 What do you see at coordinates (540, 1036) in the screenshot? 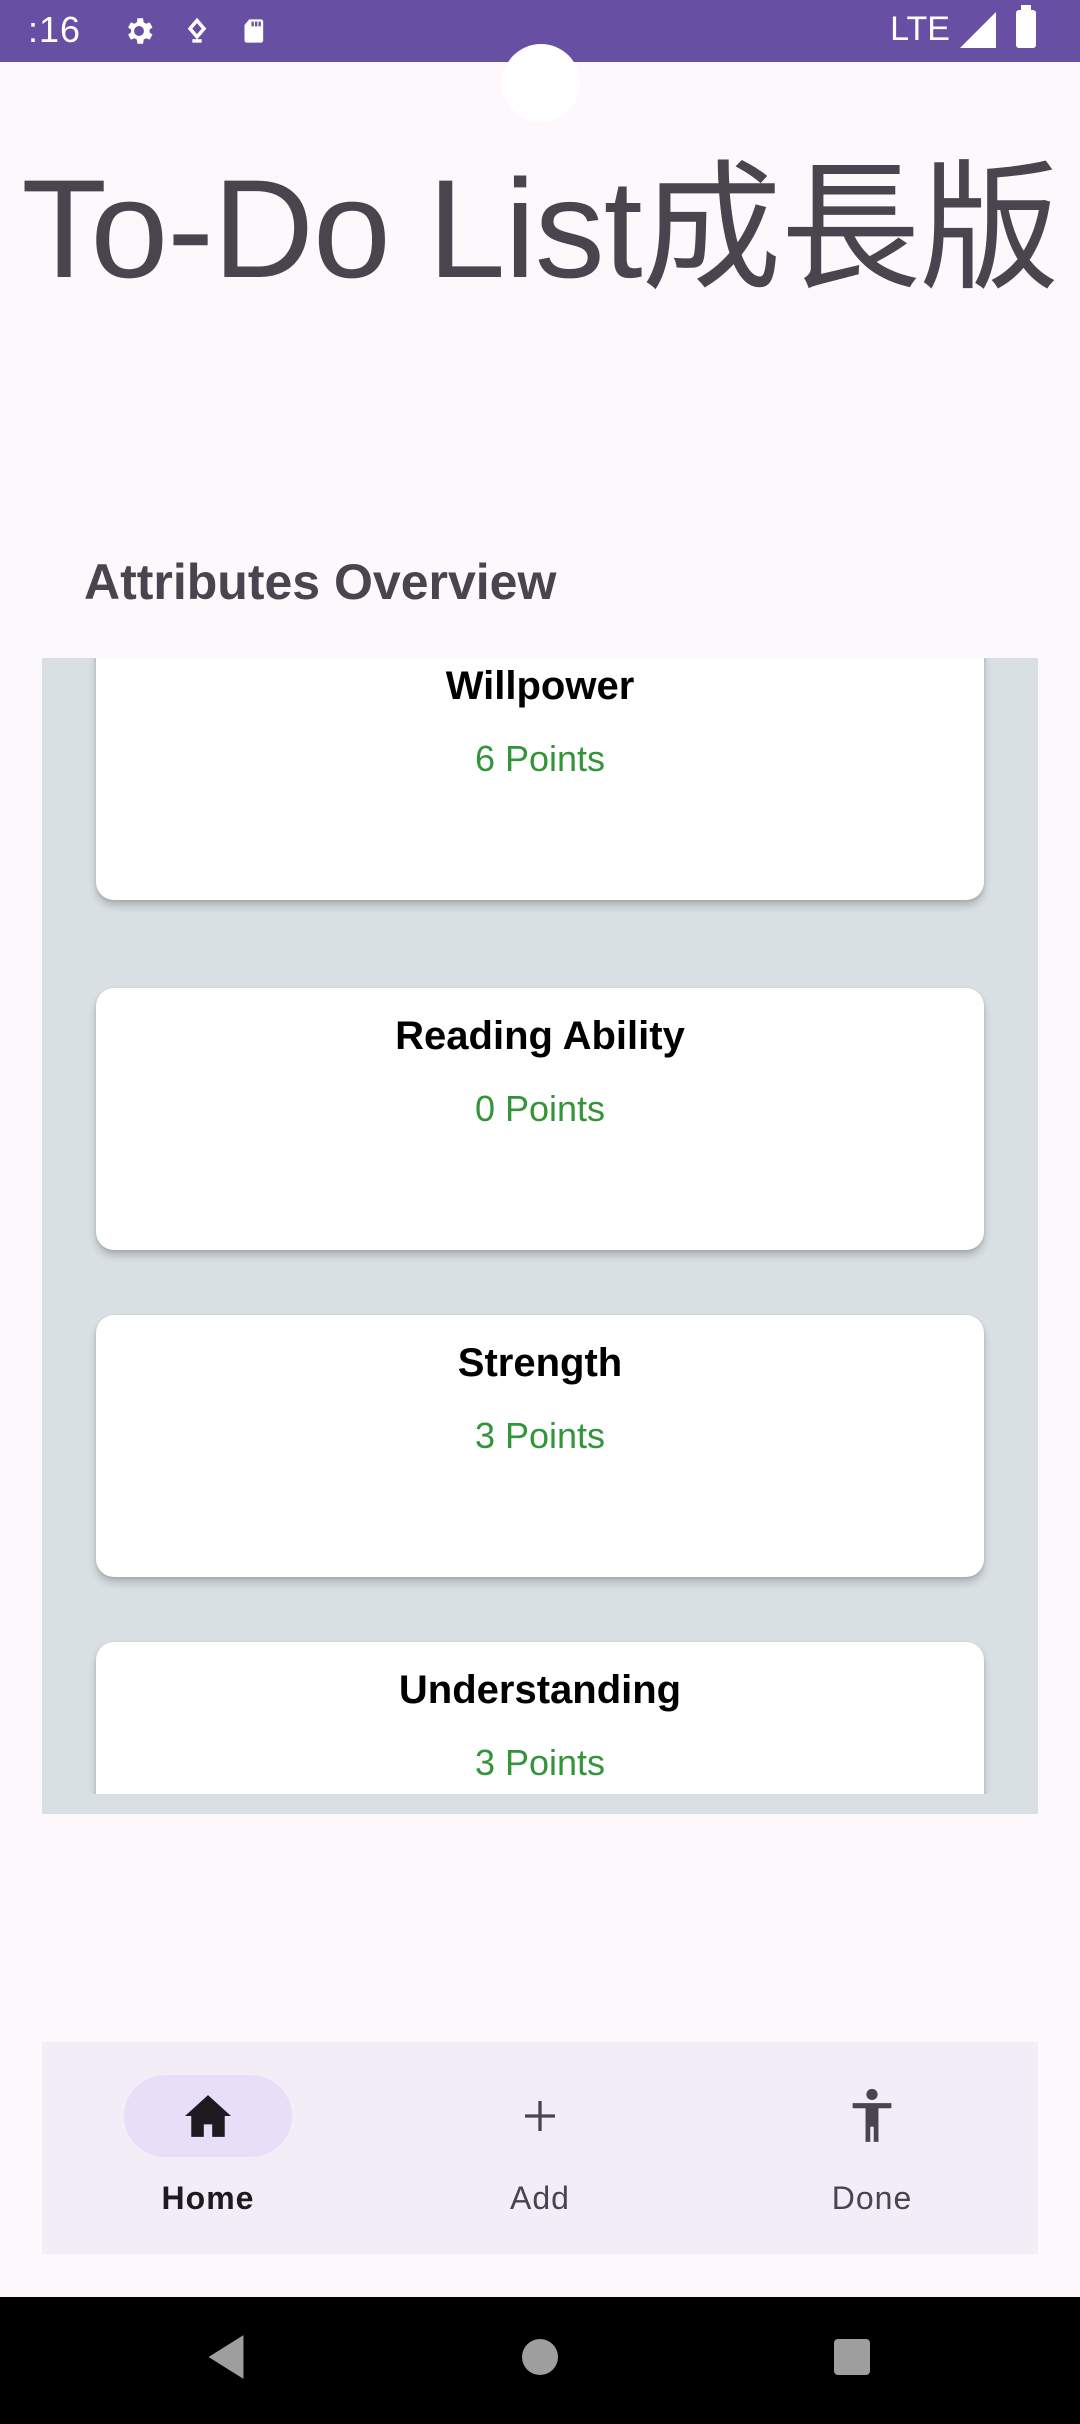
I see `attribute-name: Reading Ability` at bounding box center [540, 1036].